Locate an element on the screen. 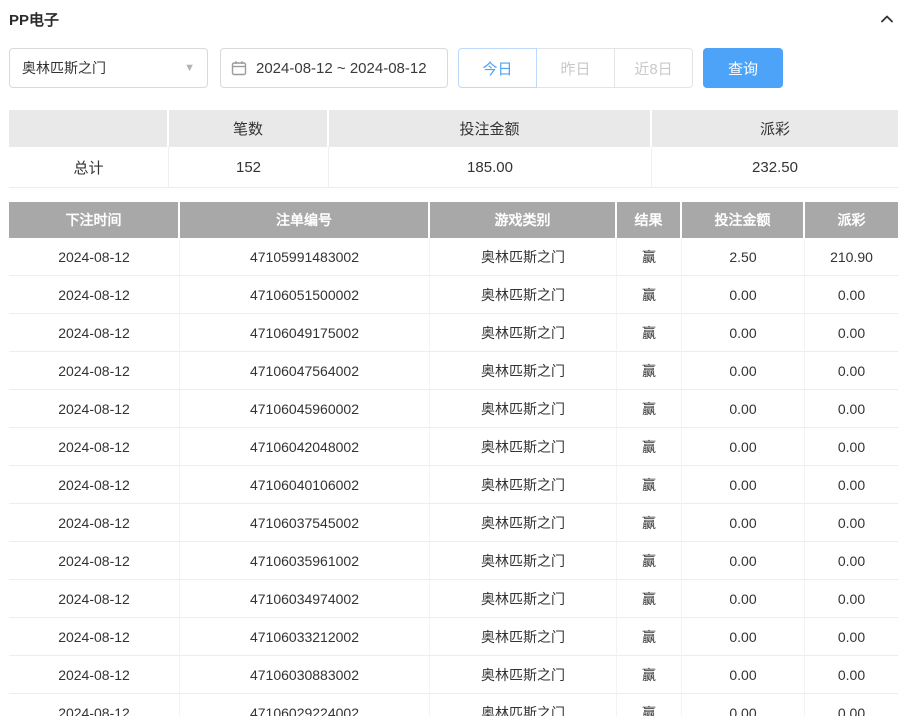  summary-header-count: 笔数 is located at coordinates (249, 128).